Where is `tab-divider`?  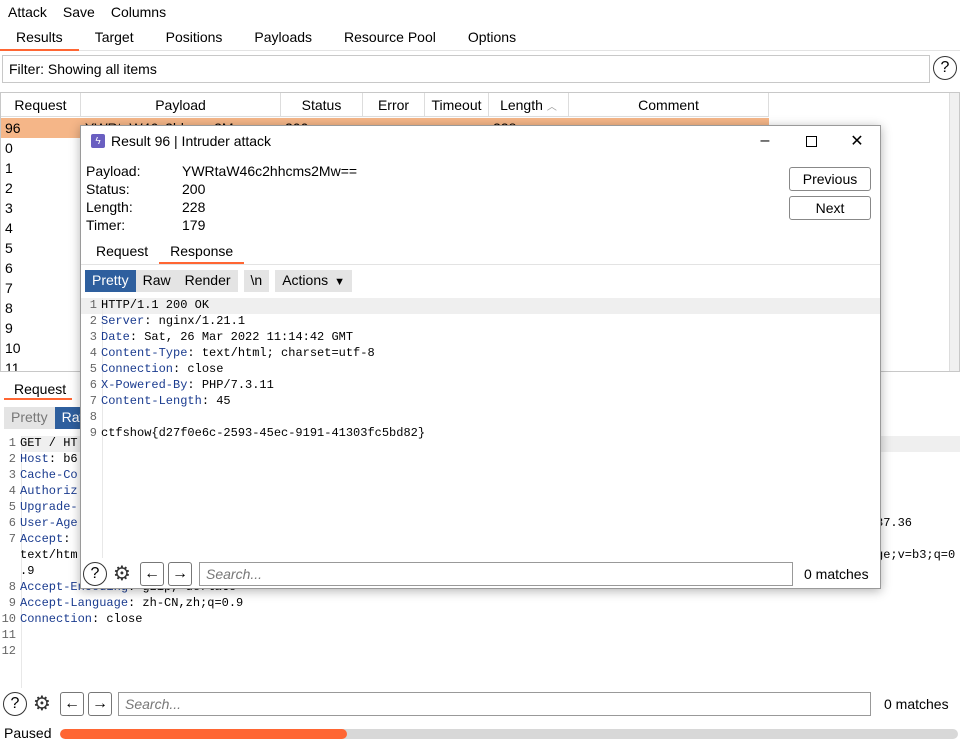
tab-divider is located at coordinates (480, 264).